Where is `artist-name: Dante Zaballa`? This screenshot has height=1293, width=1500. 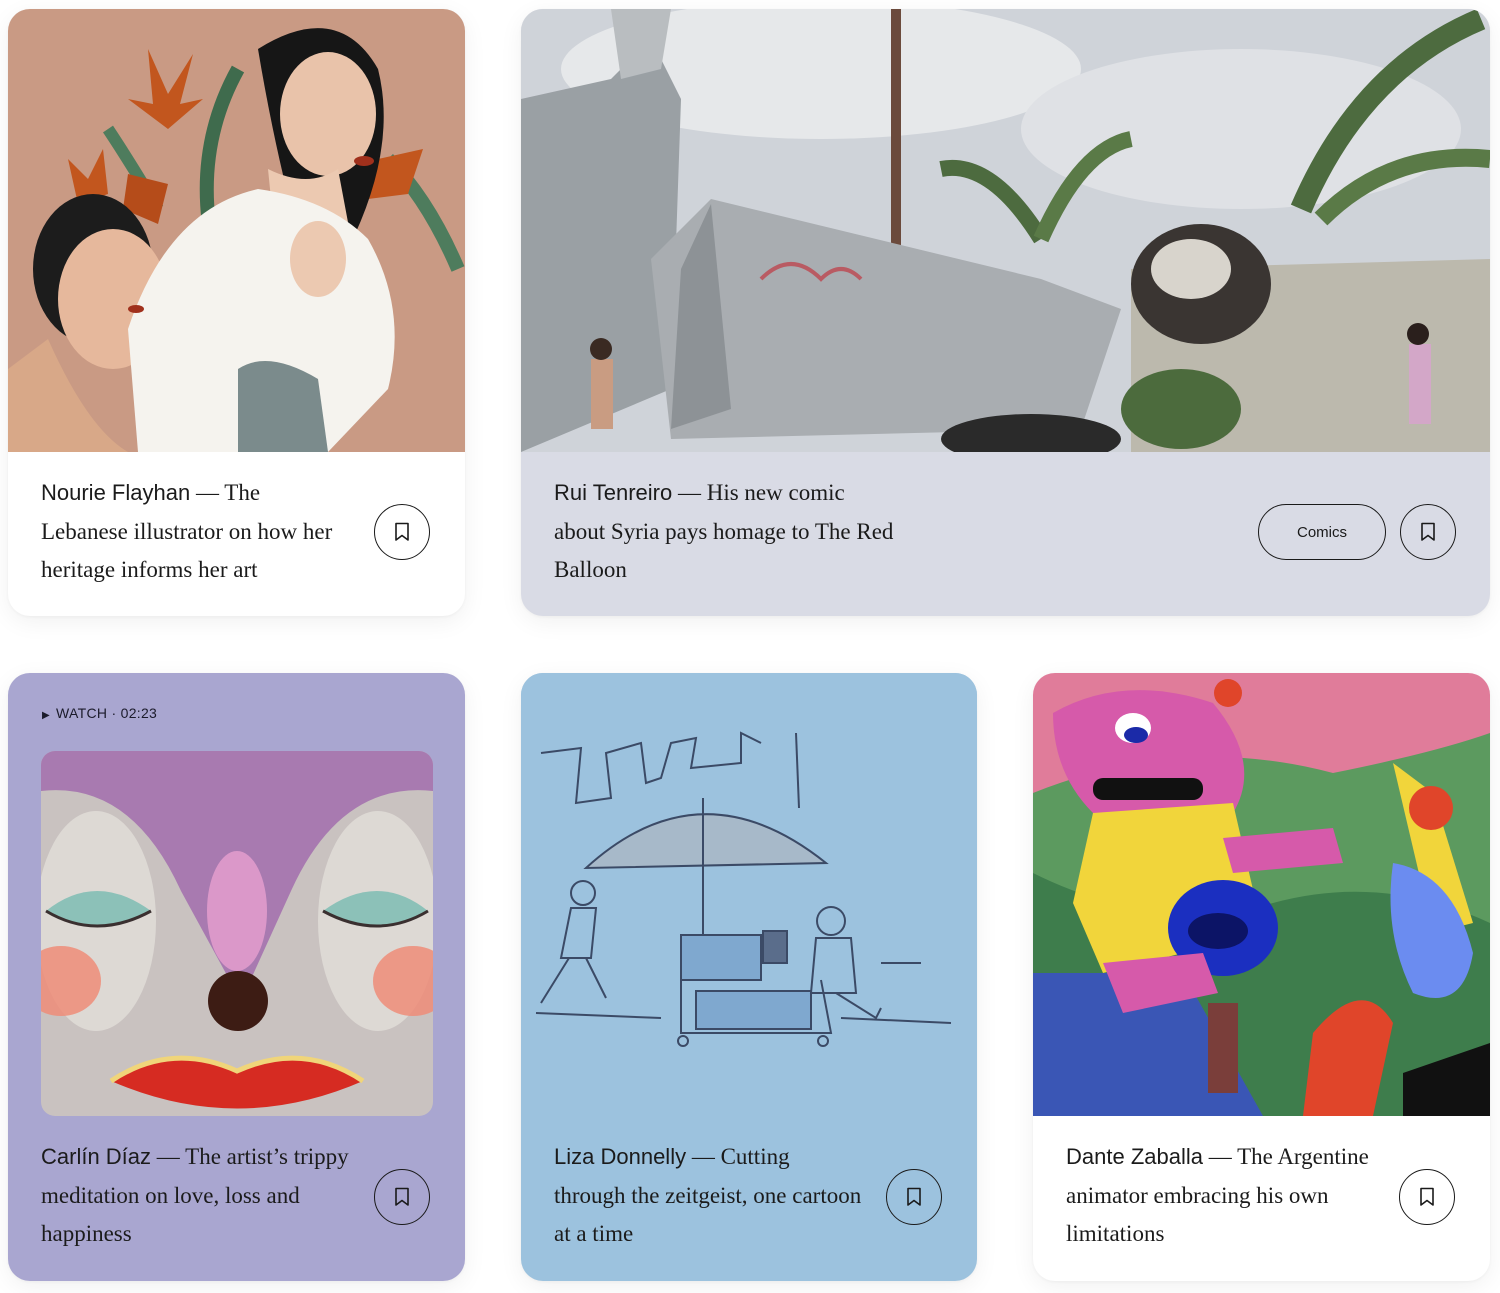 artist-name: Dante Zaballa is located at coordinates (1134, 1156).